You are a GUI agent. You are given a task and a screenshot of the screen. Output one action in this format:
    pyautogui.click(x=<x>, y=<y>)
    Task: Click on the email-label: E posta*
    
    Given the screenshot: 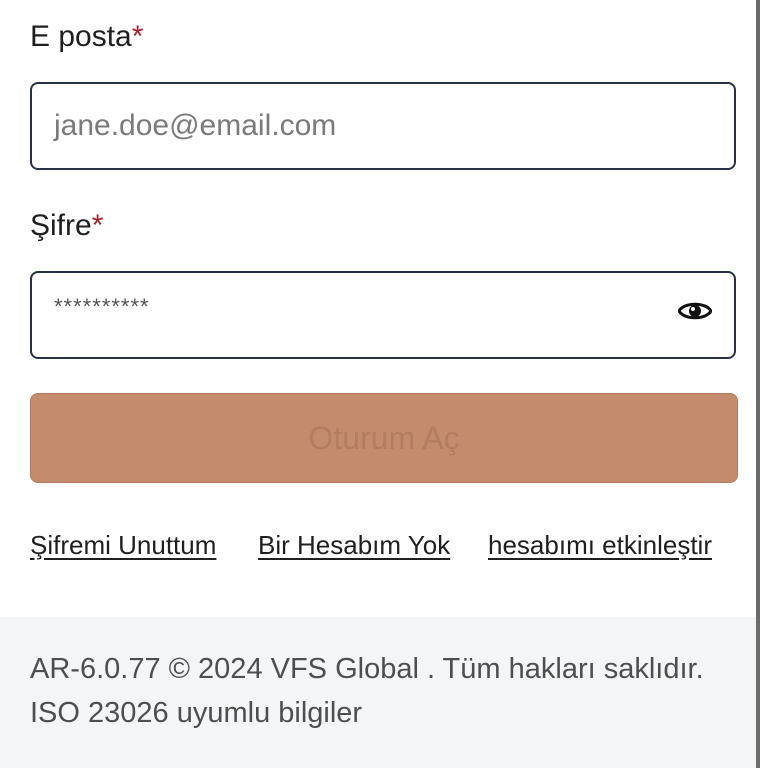 What is the action you would take?
    pyautogui.click(x=86, y=37)
    